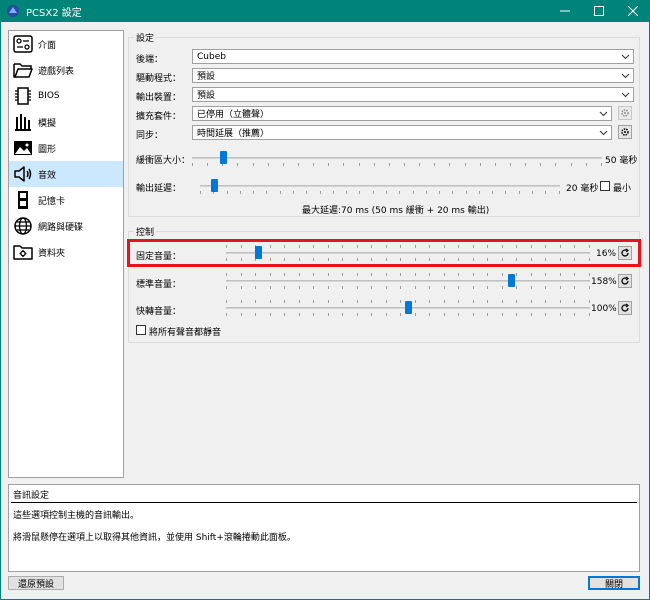 The width and height of the screenshot is (650, 600). Describe the element at coordinates (56, 71) in the screenshot. I see `sidebar-item-label: 遊戲列表` at that location.